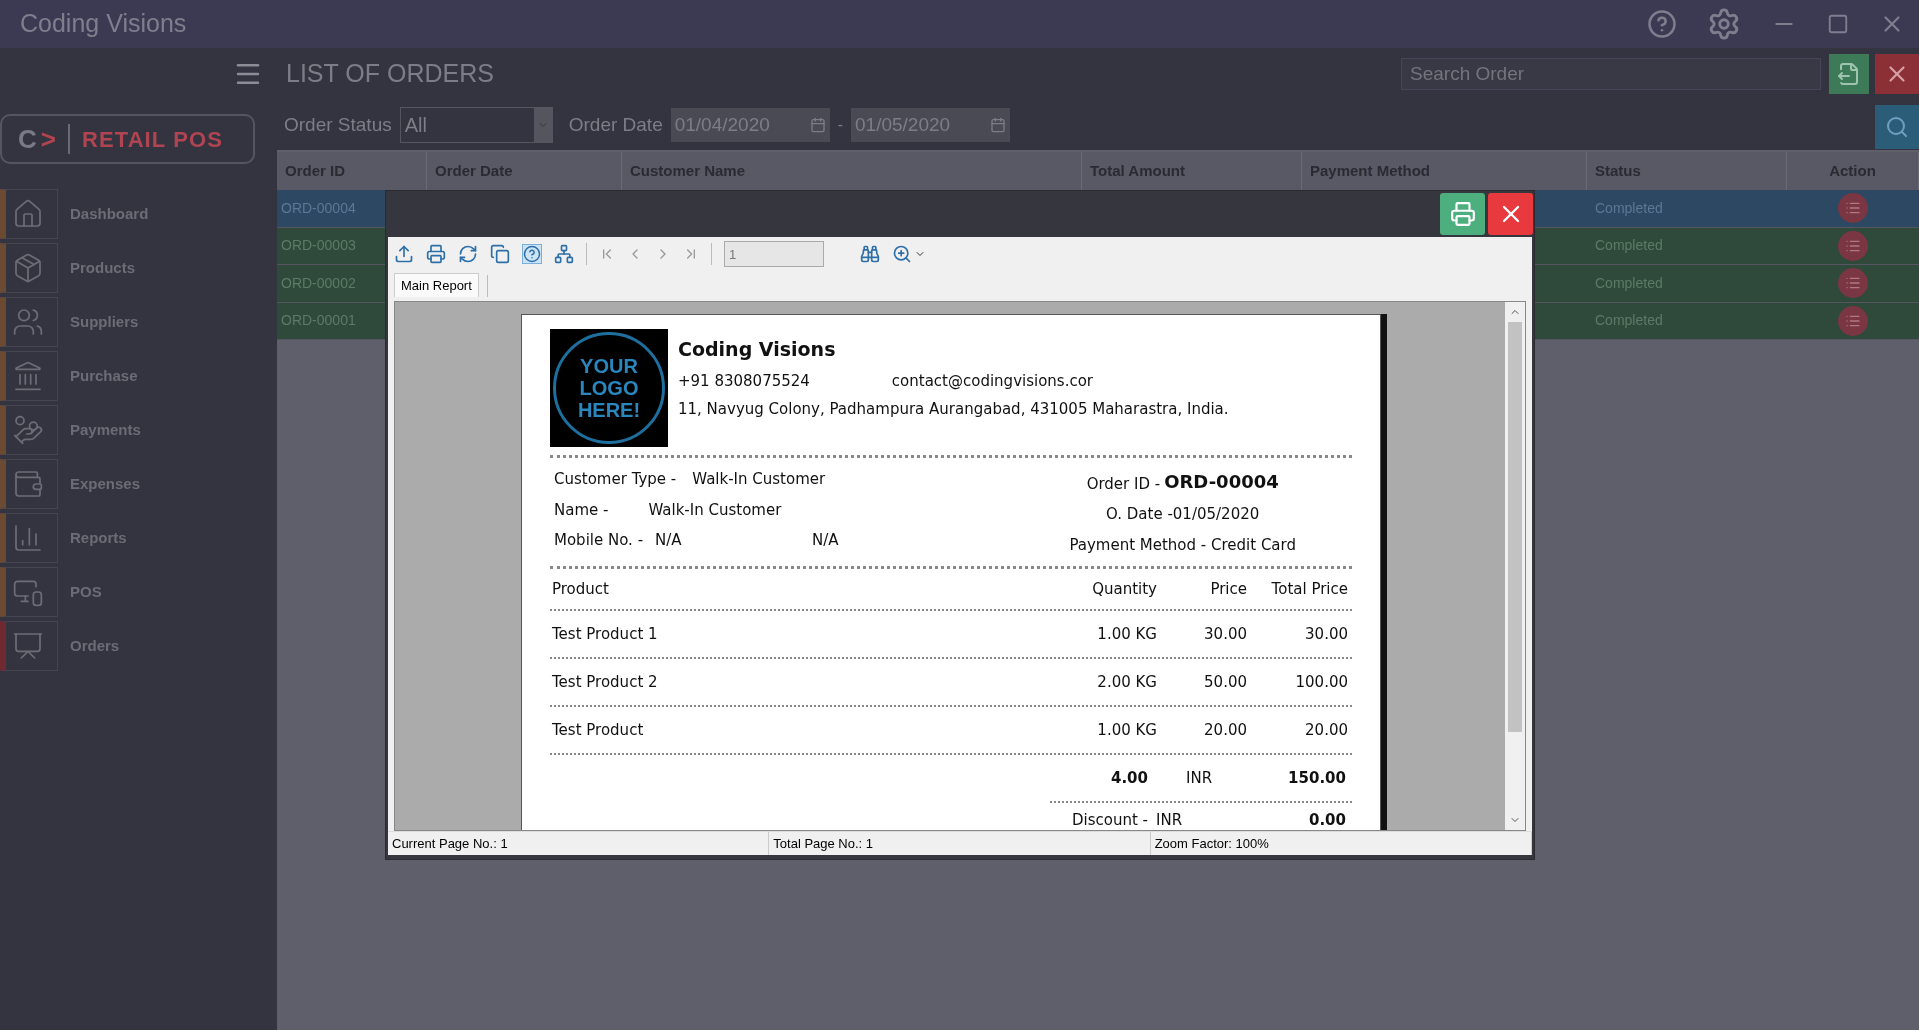 The width and height of the screenshot is (1919, 1030). Describe the element at coordinates (1309, 589) in the screenshot. I see `column-header: Total Price` at that location.